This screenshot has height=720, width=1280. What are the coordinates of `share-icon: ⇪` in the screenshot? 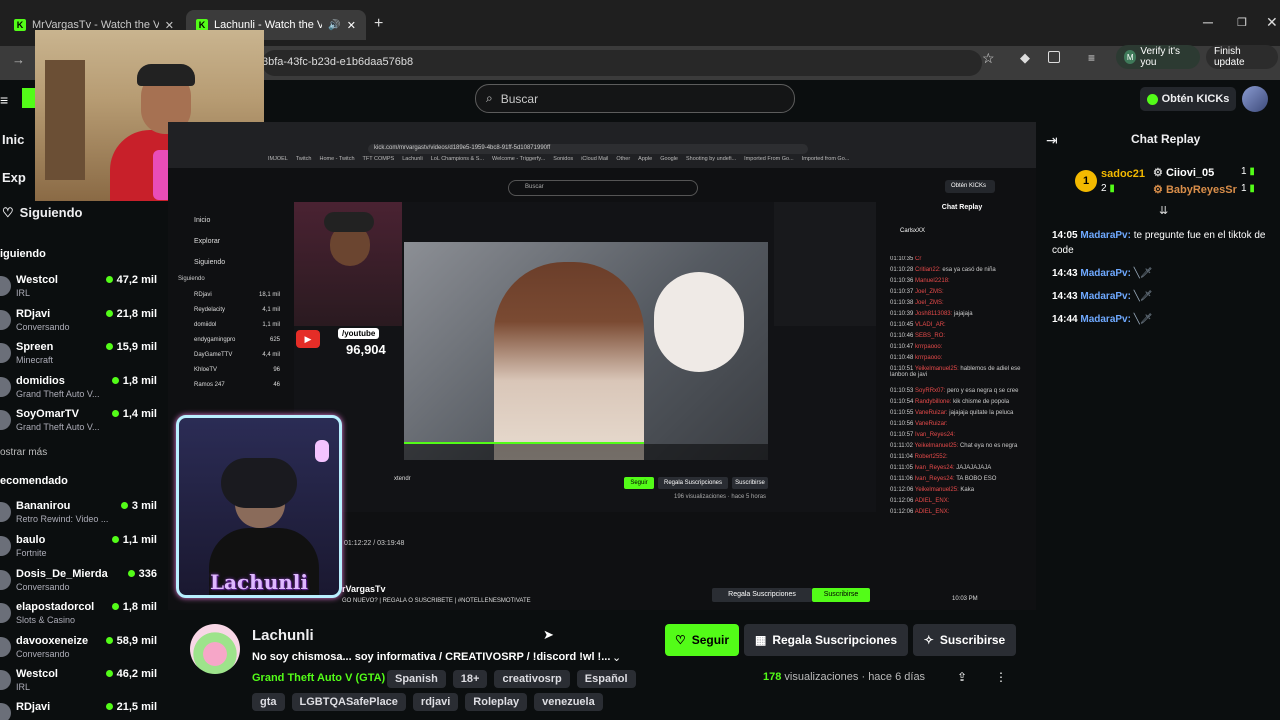 It's located at (962, 677).